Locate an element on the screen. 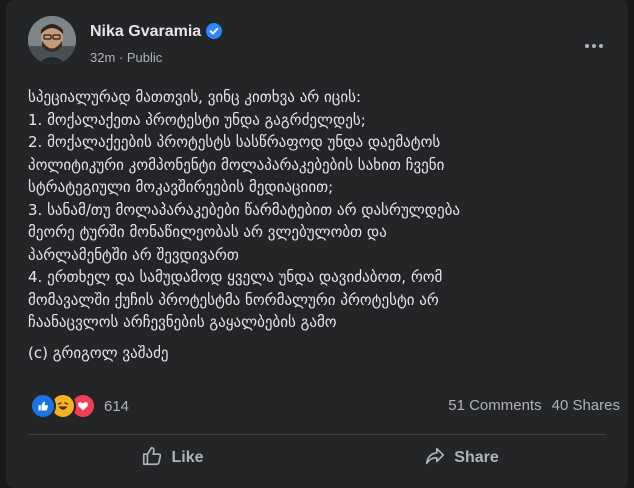  post-text-line: სტრატეგიული მოკავშირეების მედიაციით; is located at coordinates (181, 187).